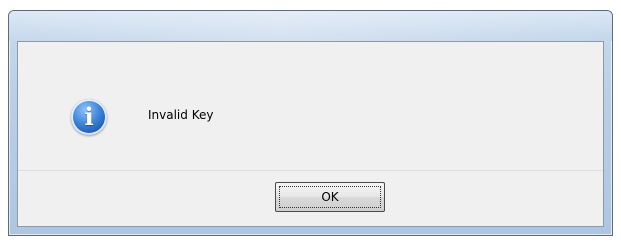 This screenshot has height=242, width=621. I want to click on info-icon: i, so click(89, 117).